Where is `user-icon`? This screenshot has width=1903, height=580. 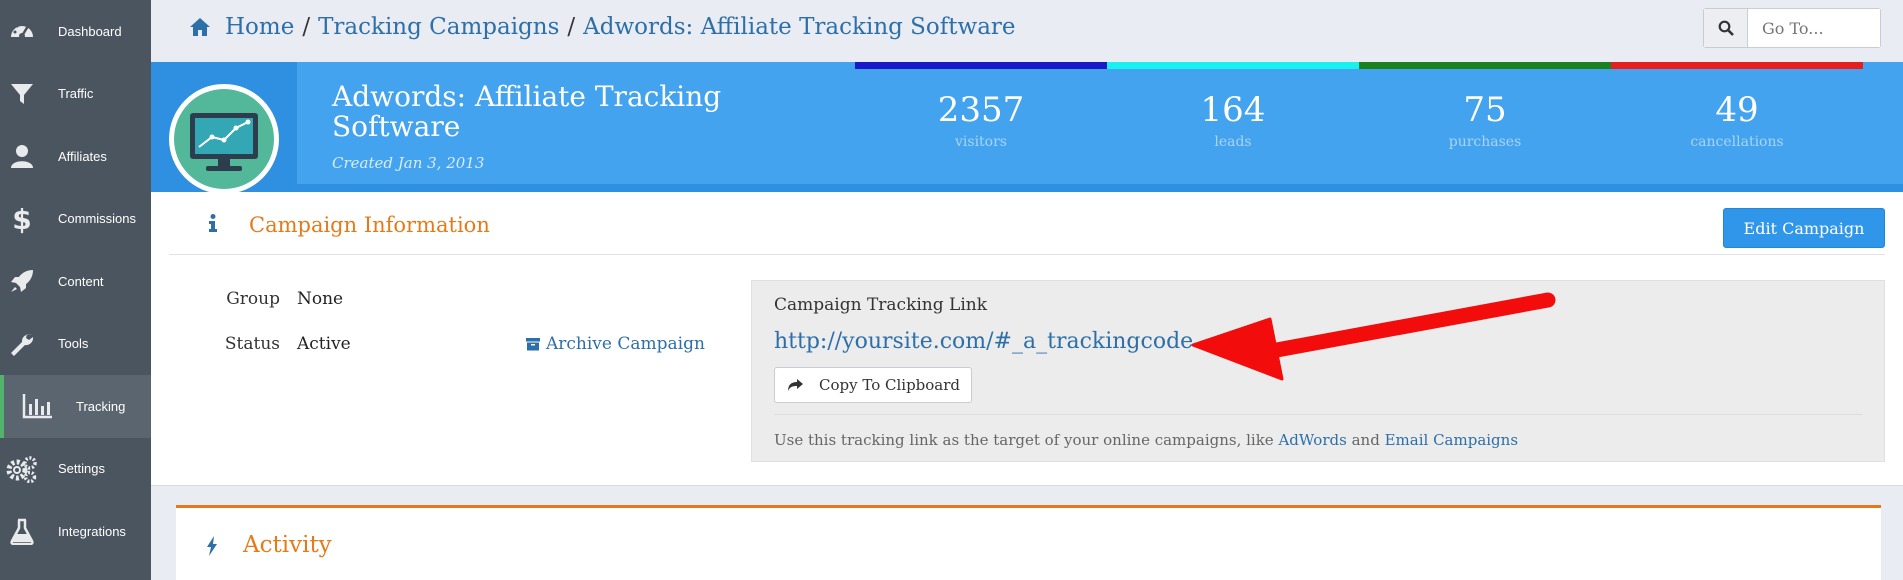
user-icon is located at coordinates (22, 156).